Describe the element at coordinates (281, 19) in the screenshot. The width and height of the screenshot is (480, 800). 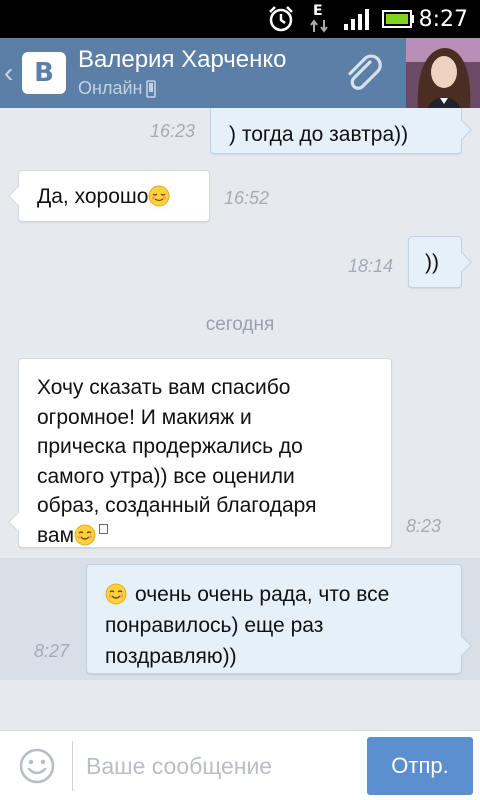
I see `alarm-icon` at that location.